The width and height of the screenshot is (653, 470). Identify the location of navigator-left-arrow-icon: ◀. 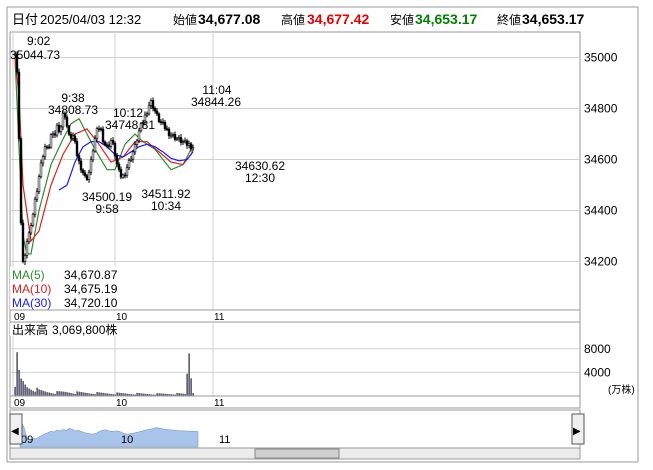
(15, 431).